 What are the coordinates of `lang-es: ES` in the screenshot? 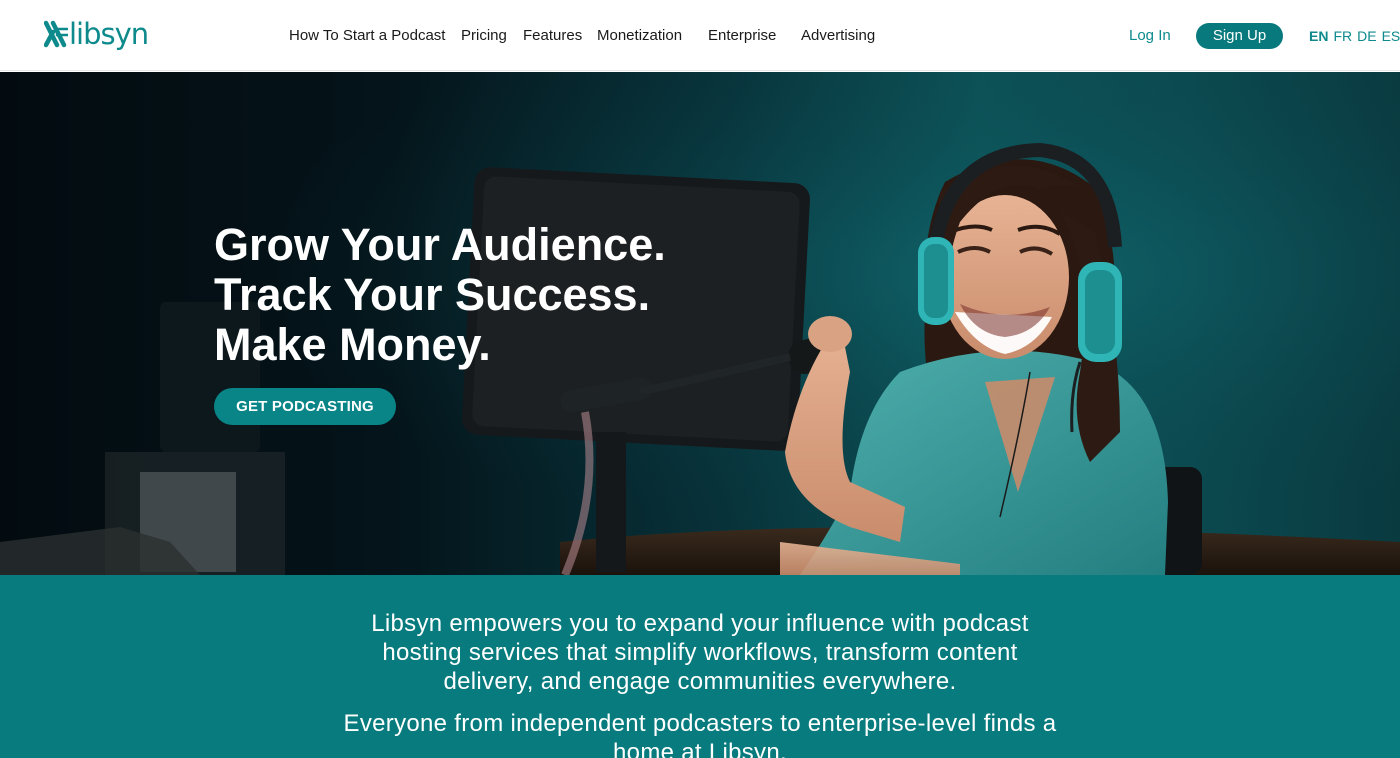 It's located at (1391, 36).